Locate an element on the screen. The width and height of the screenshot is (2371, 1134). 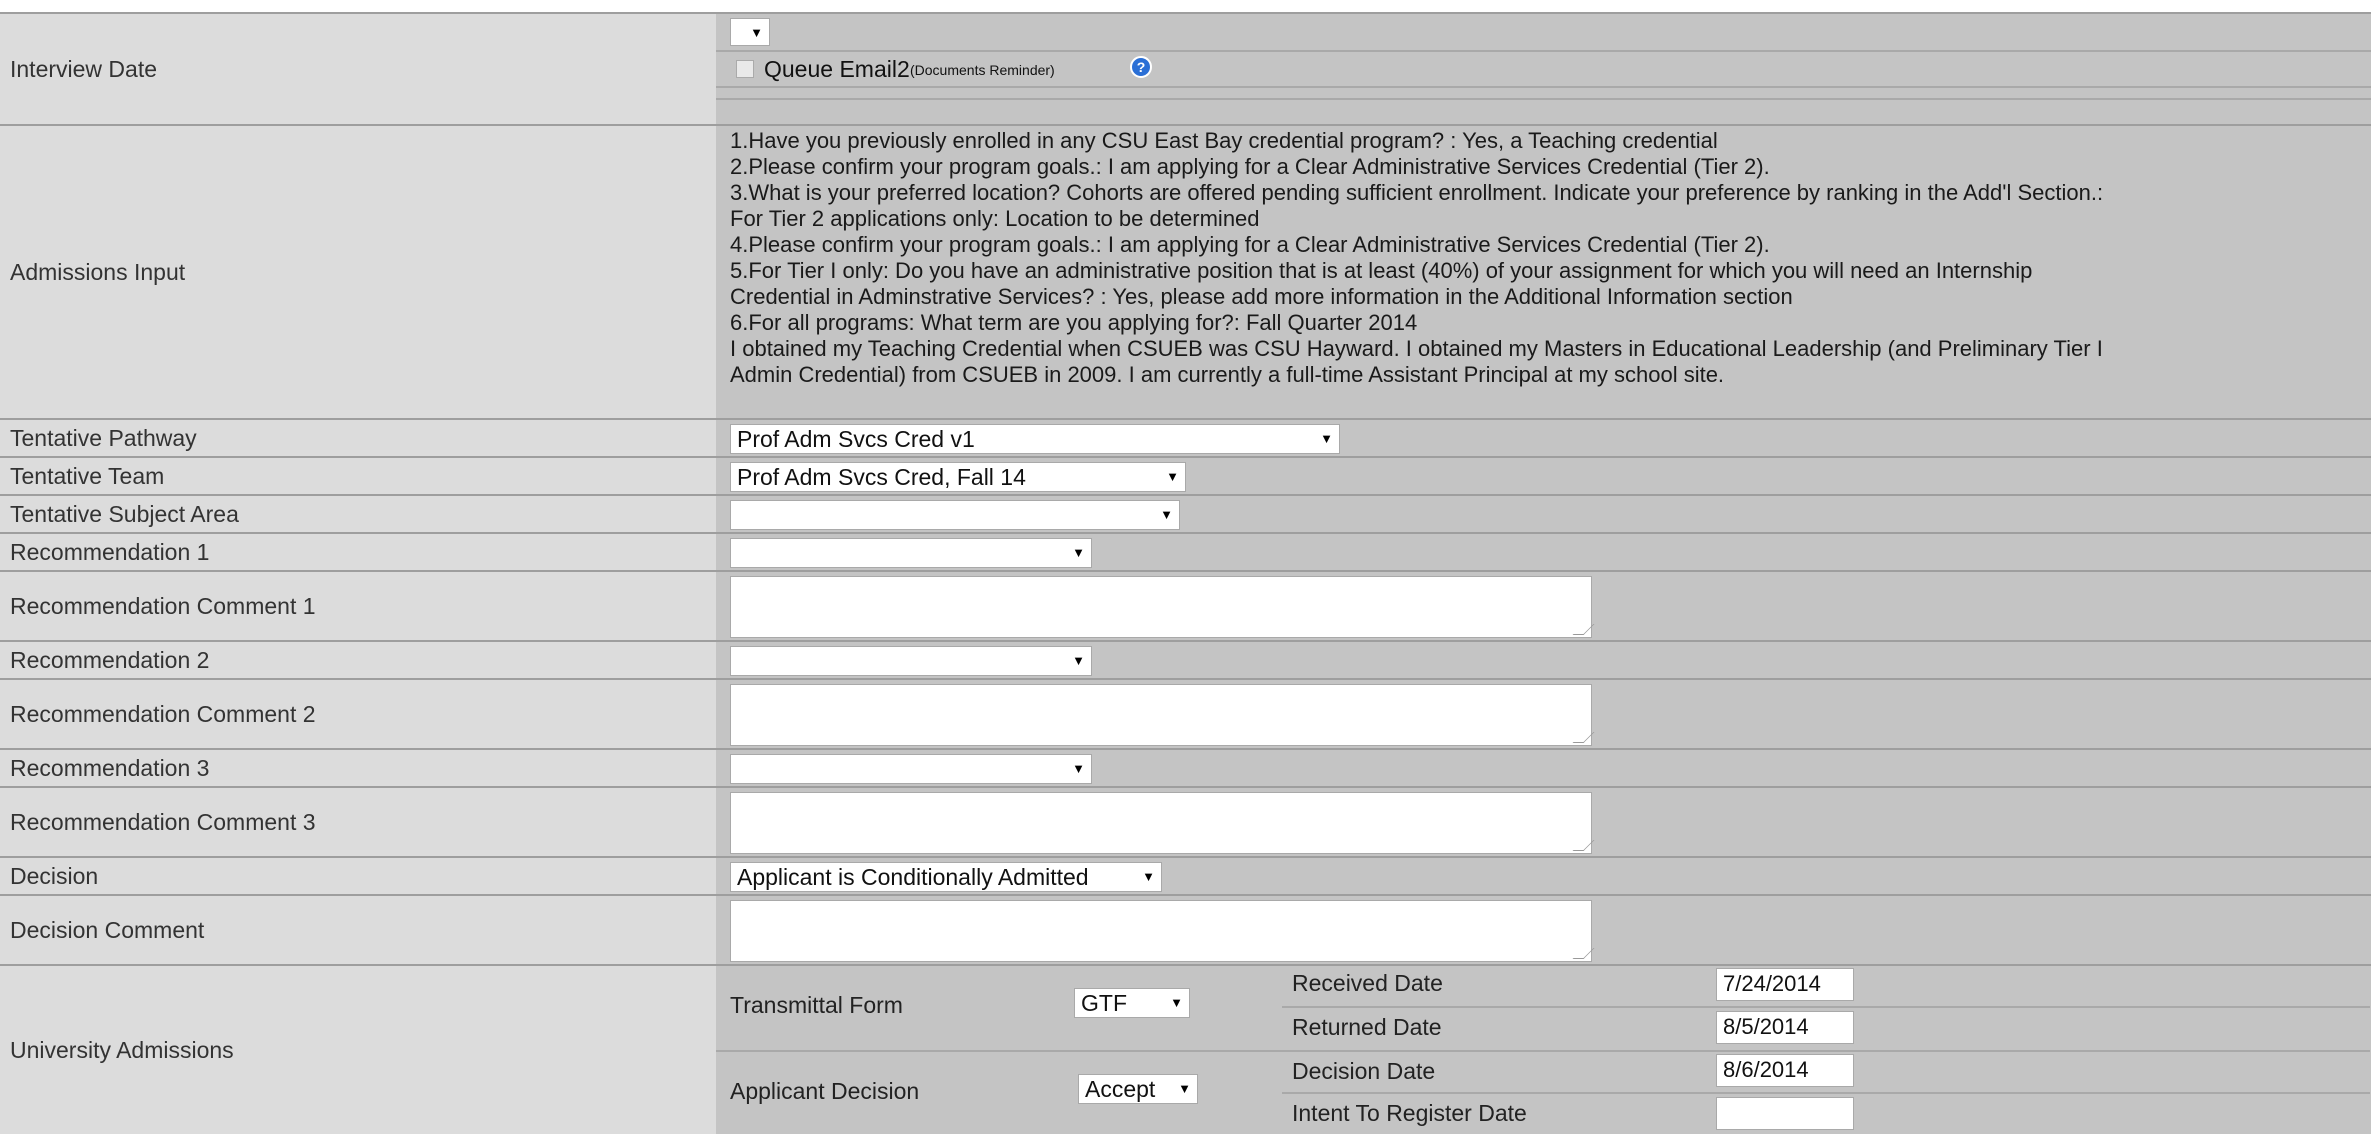
applicant-decision-value: Accept is located at coordinates (1120, 1089).